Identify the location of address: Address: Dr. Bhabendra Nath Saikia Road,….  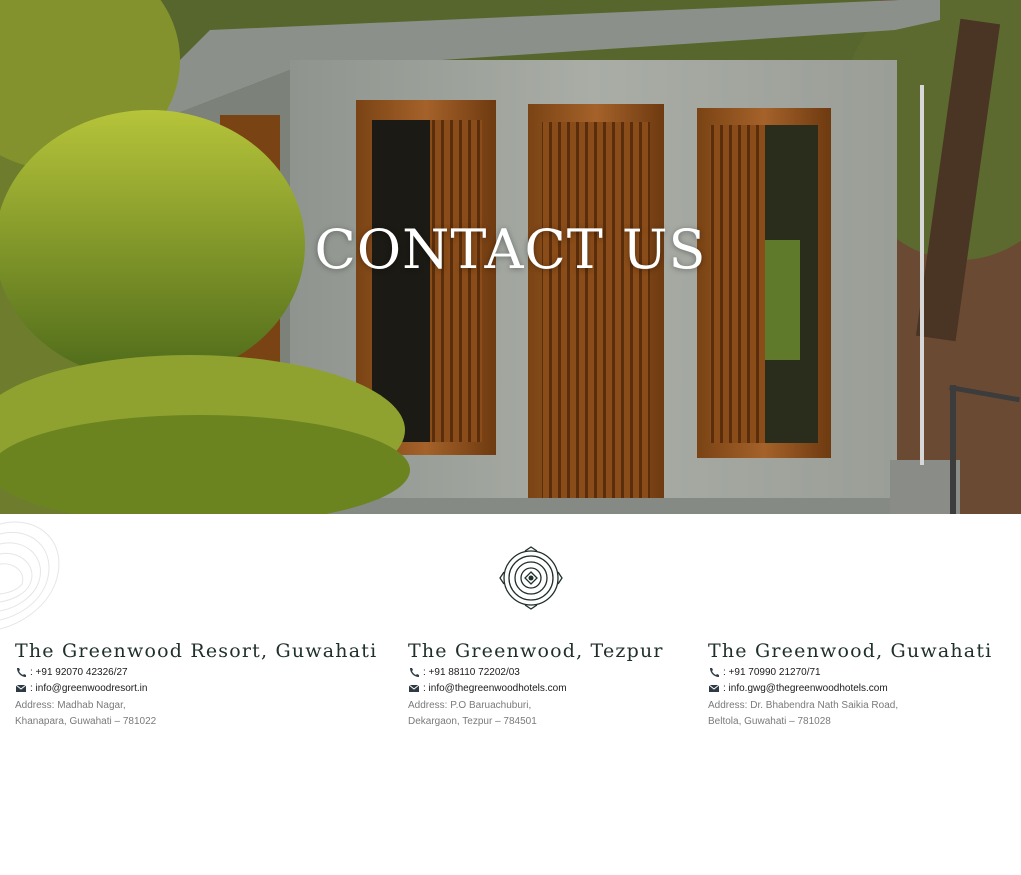
(818, 714).